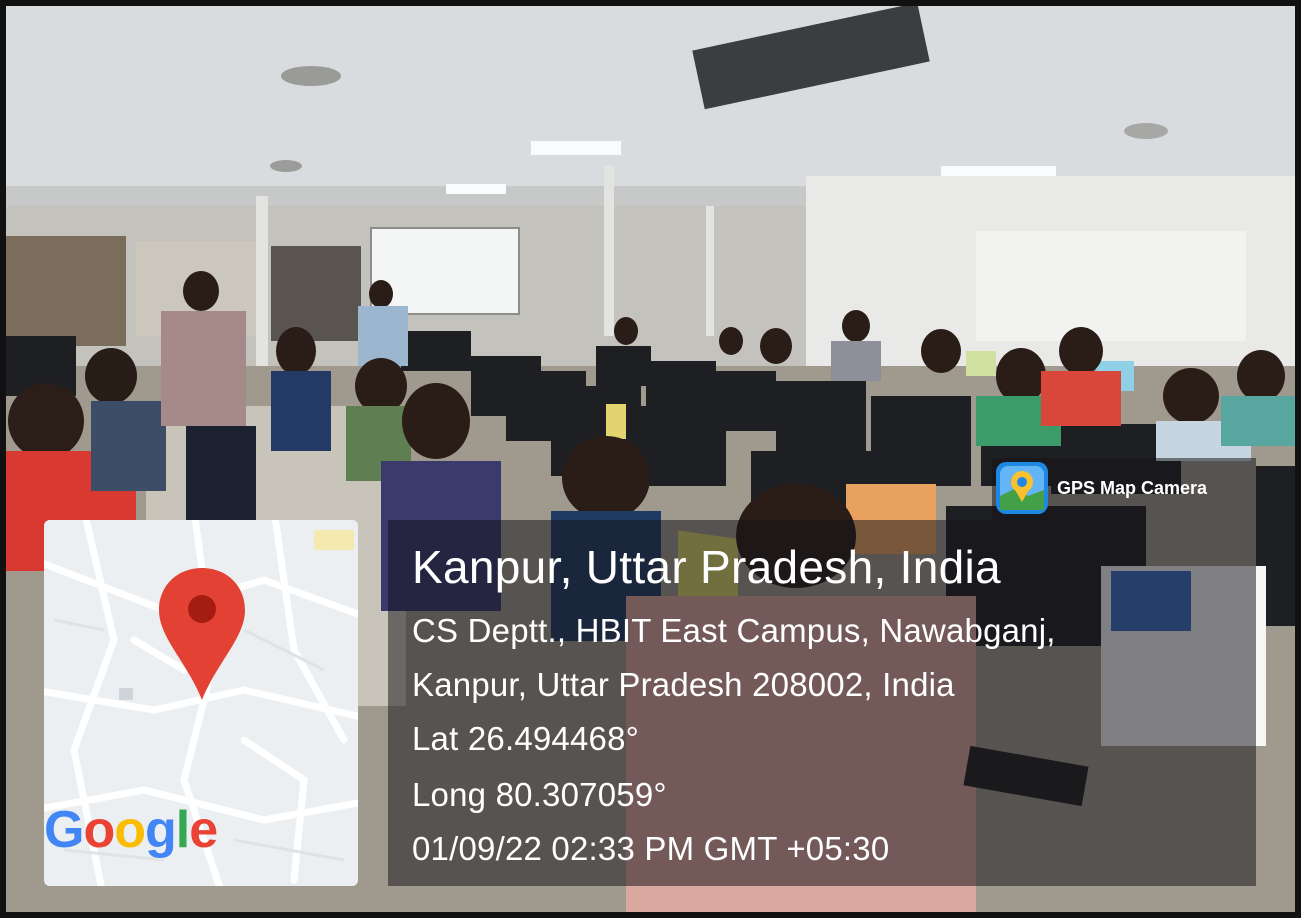 The image size is (1301, 918). I want to click on address-line-1: CS Deptt., HBIT East Campus, Nawabganj,, so click(734, 630).